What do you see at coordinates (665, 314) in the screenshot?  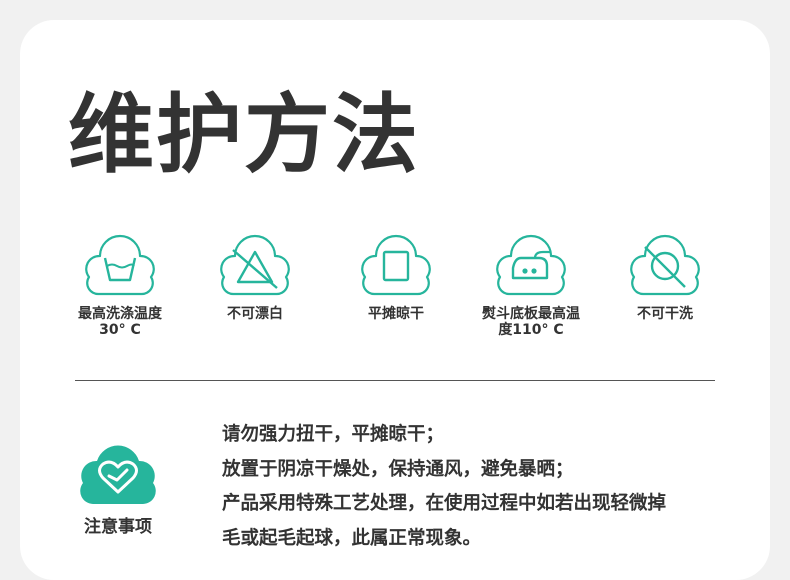 I see `care-label: 不可干洗` at bounding box center [665, 314].